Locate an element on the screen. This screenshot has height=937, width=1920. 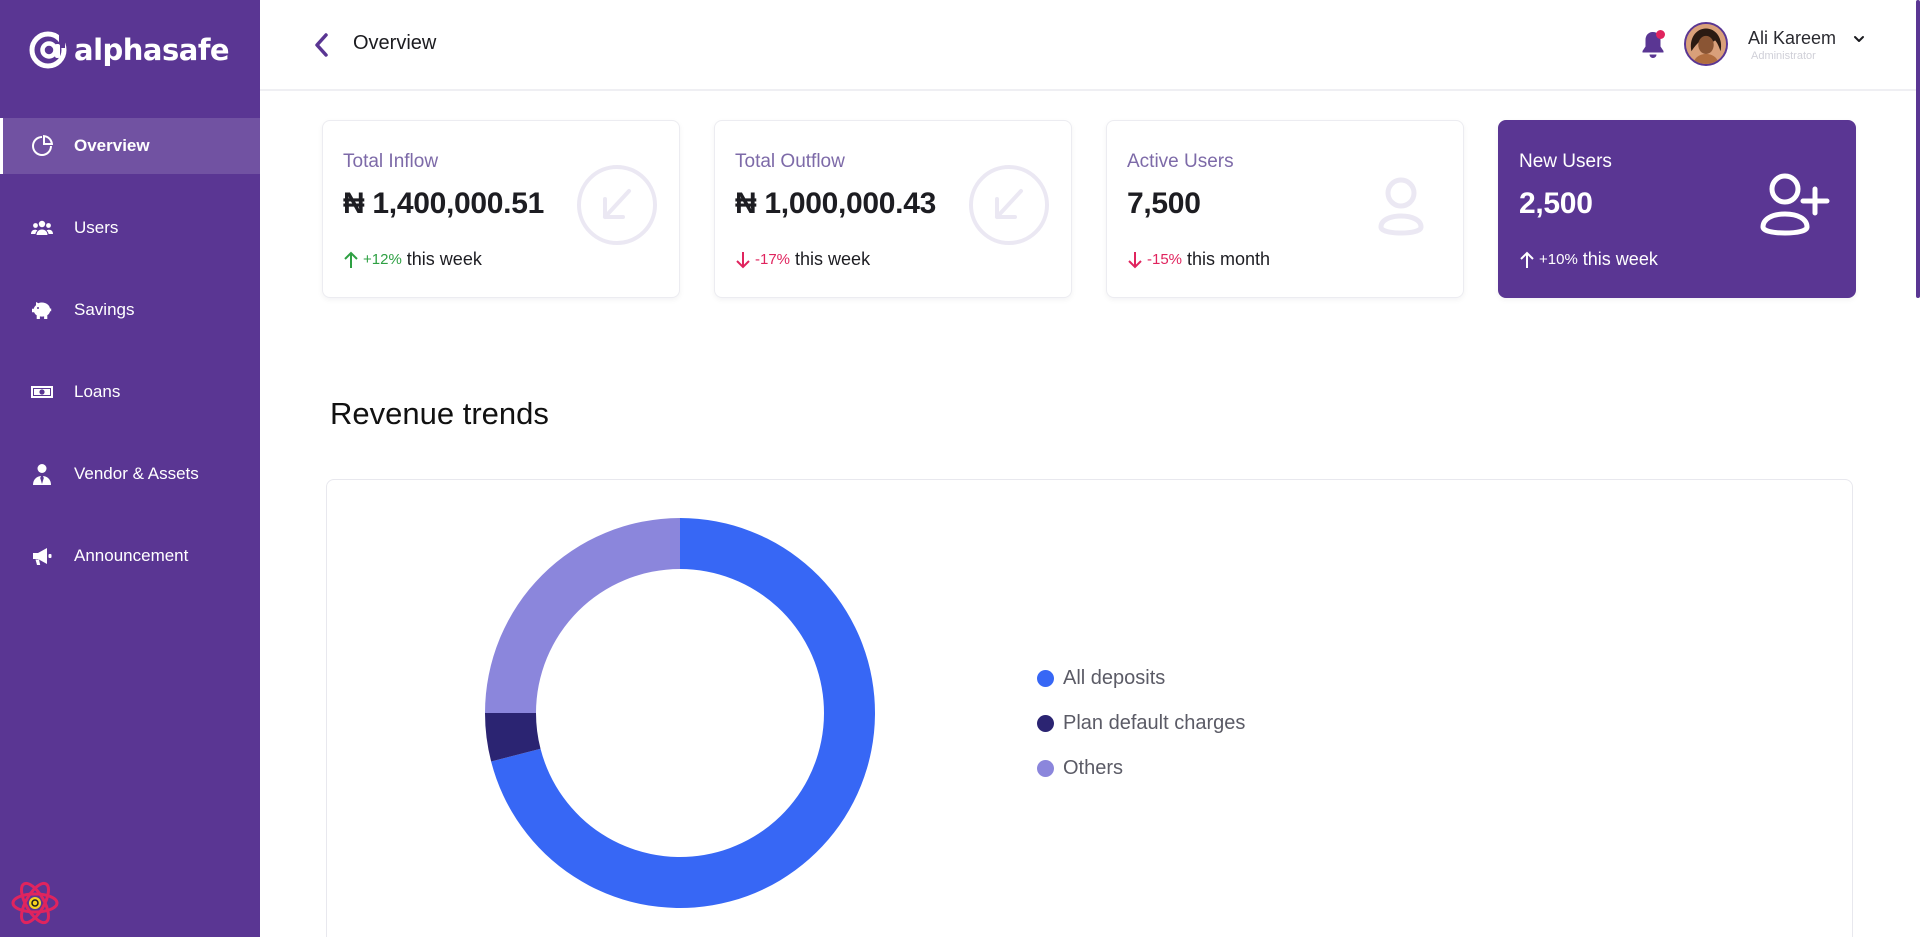
sidebar-item-loans: Loans is located at coordinates (130, 392).